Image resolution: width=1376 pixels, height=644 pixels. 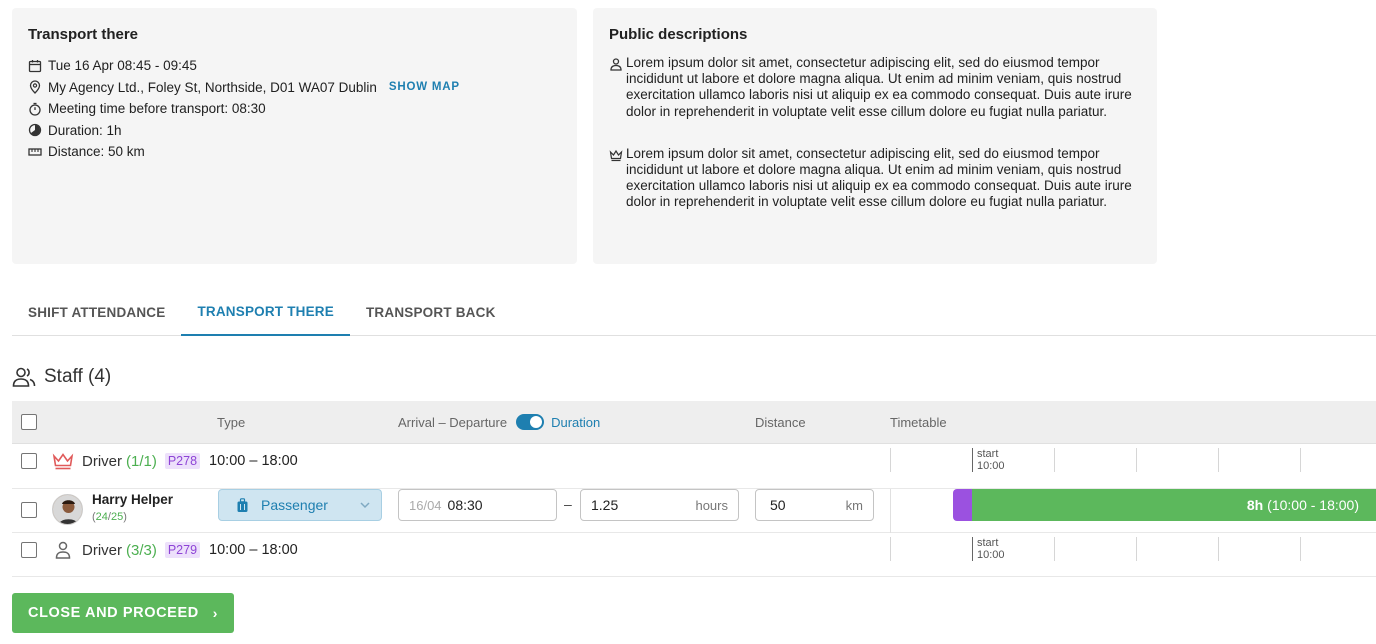 What do you see at coordinates (253, 550) in the screenshot?
I see `group-time: 10:00 – 18:00` at bounding box center [253, 550].